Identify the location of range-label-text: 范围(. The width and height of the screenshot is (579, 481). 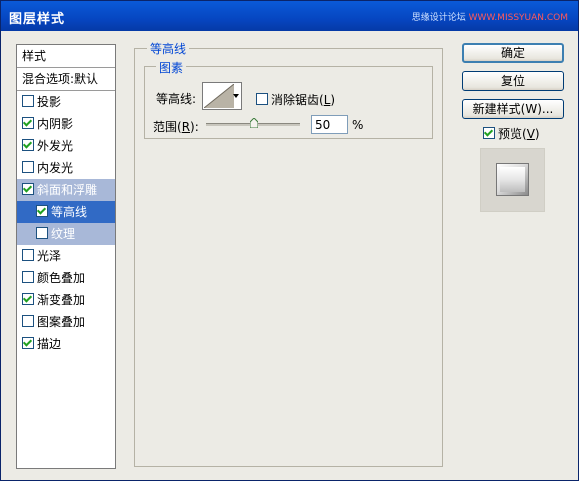
(167, 127).